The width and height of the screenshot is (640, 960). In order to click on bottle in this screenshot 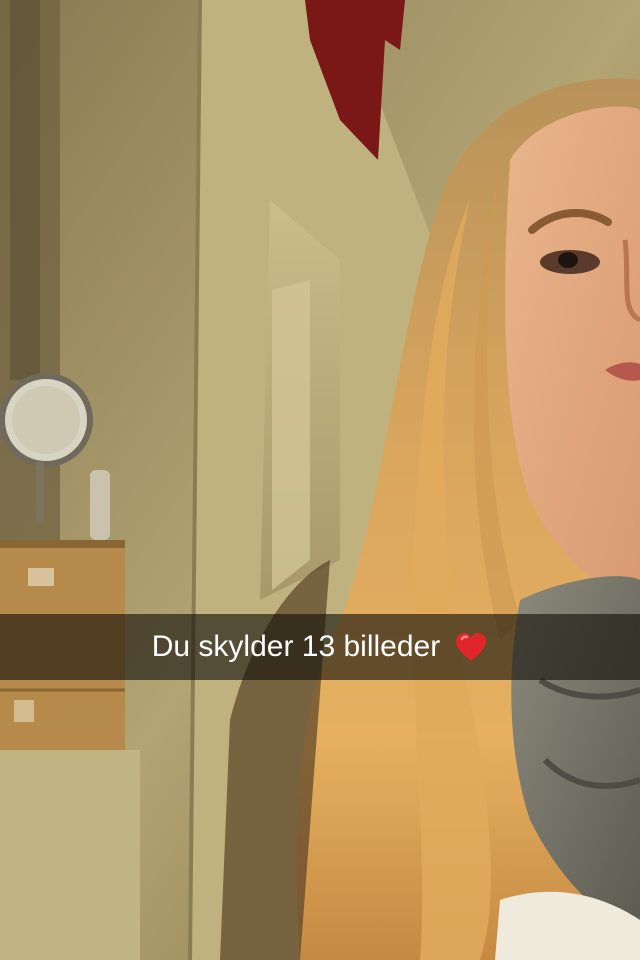, I will do `click(100, 505)`.